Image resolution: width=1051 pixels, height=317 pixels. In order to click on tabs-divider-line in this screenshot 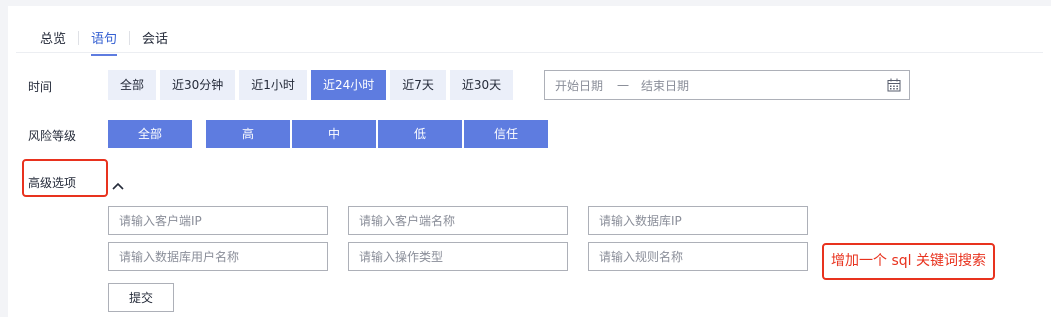, I will do `click(529, 52)`.